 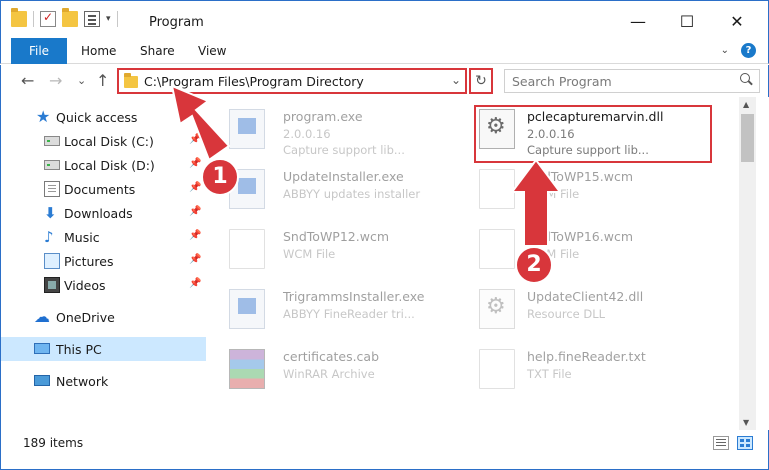 What do you see at coordinates (103, 381) in the screenshot?
I see `sidebar-item-network: Network` at bounding box center [103, 381].